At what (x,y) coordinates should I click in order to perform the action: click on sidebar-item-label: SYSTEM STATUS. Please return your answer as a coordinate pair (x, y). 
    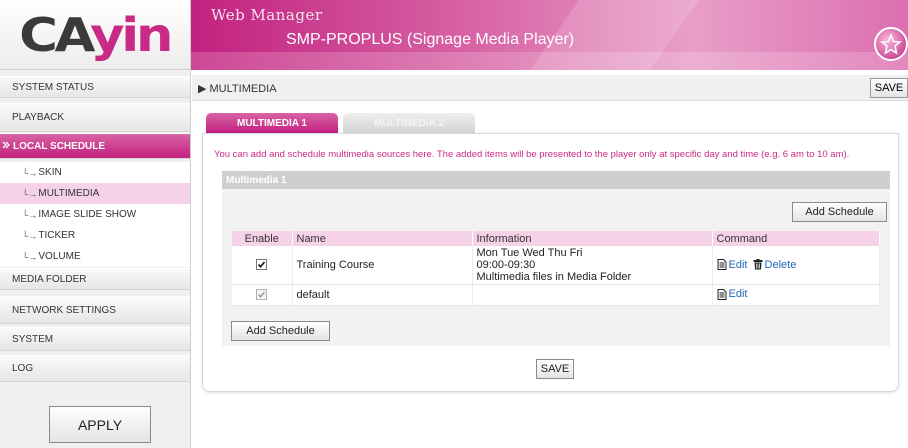
    Looking at the image, I should click on (53, 87).